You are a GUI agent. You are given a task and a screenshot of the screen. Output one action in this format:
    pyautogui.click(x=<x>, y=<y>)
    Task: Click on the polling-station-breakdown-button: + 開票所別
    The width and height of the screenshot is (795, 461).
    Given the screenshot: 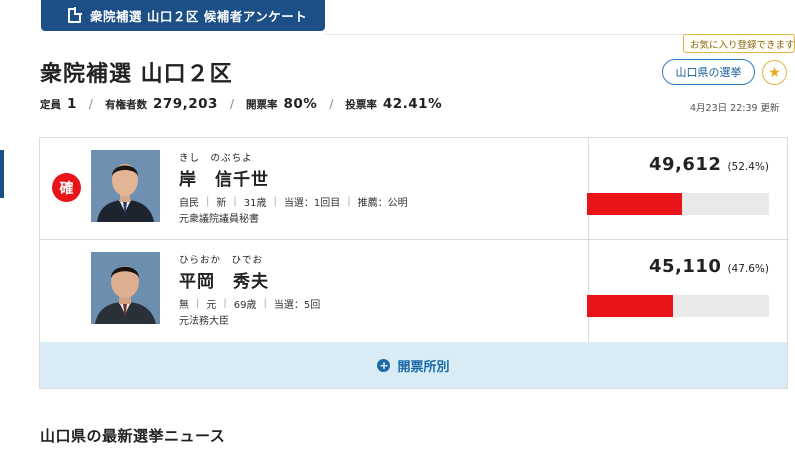 What is the action you would take?
    pyautogui.click(x=413, y=365)
    